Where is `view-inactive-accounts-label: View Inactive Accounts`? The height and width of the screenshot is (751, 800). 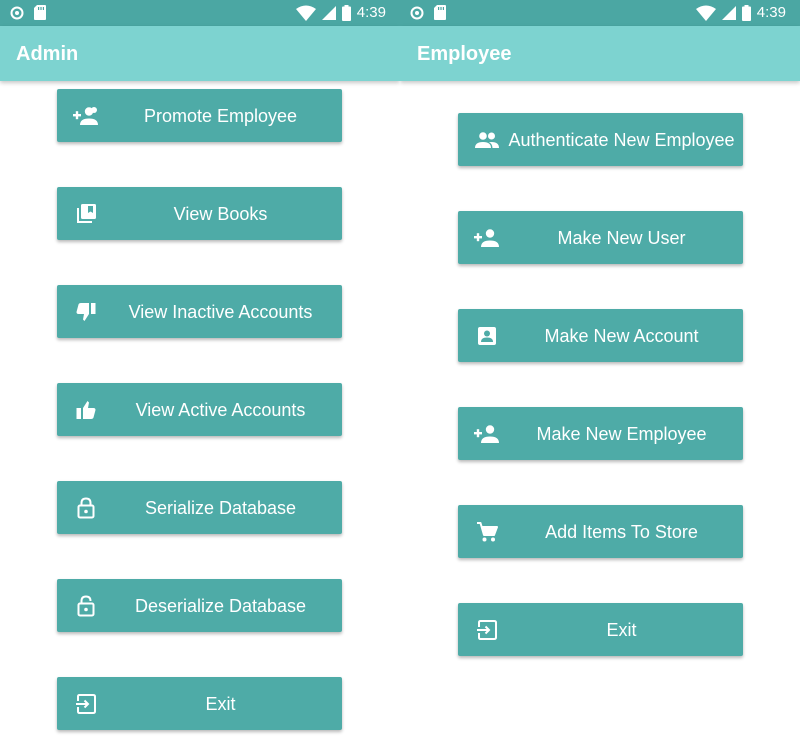 view-inactive-accounts-label: View Inactive Accounts is located at coordinates (220, 311).